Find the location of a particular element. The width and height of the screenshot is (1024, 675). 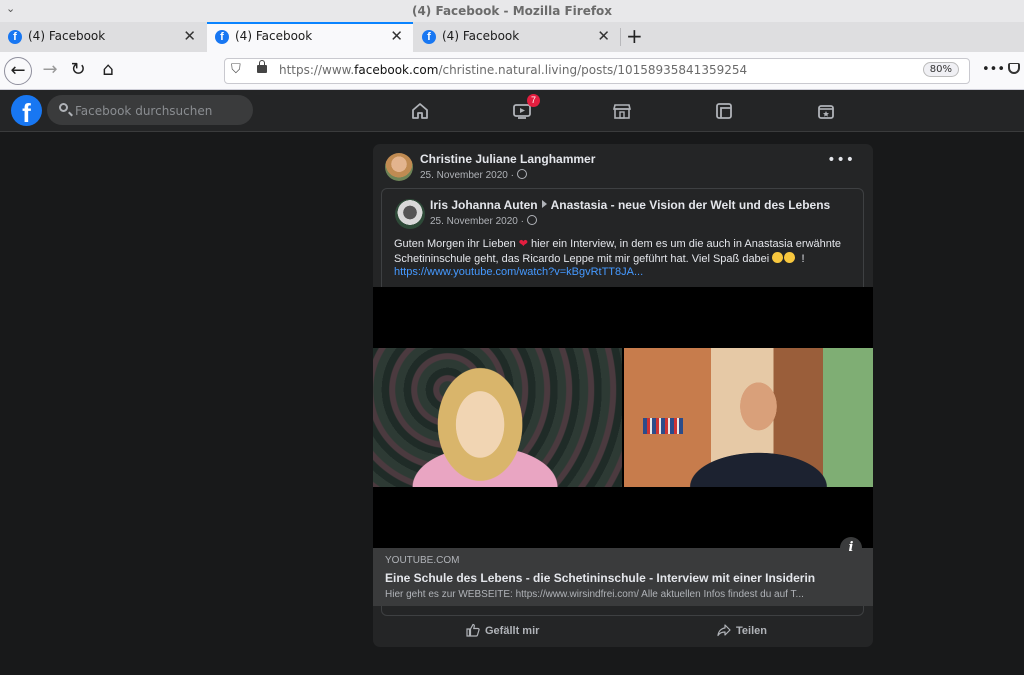

share-button: Teilen is located at coordinates (742, 631).